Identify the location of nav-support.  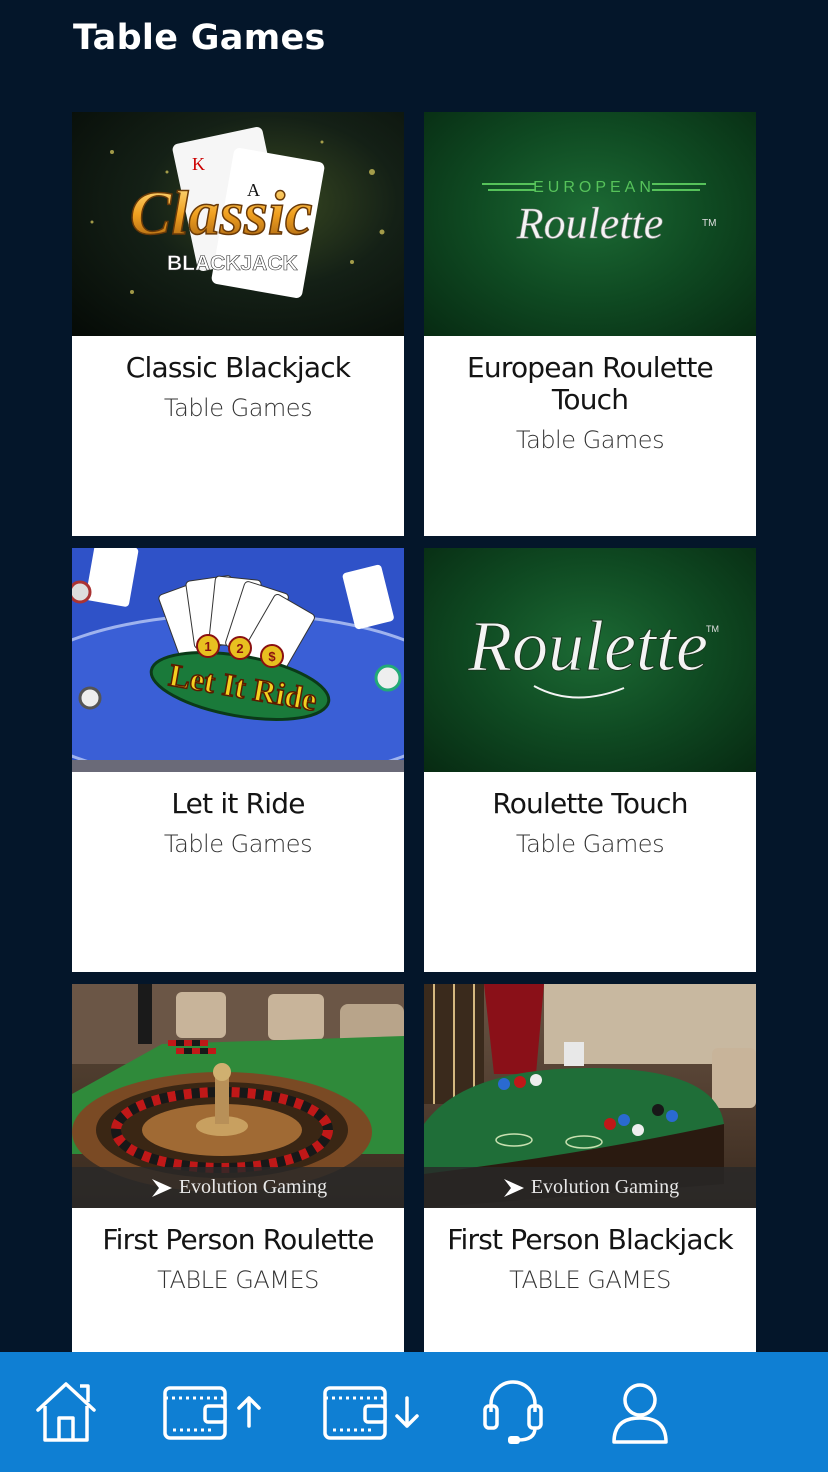
(513, 1412).